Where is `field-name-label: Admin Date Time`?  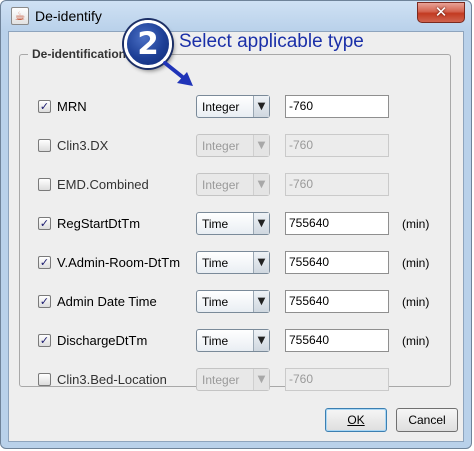 field-name-label: Admin Date Time is located at coordinates (107, 301).